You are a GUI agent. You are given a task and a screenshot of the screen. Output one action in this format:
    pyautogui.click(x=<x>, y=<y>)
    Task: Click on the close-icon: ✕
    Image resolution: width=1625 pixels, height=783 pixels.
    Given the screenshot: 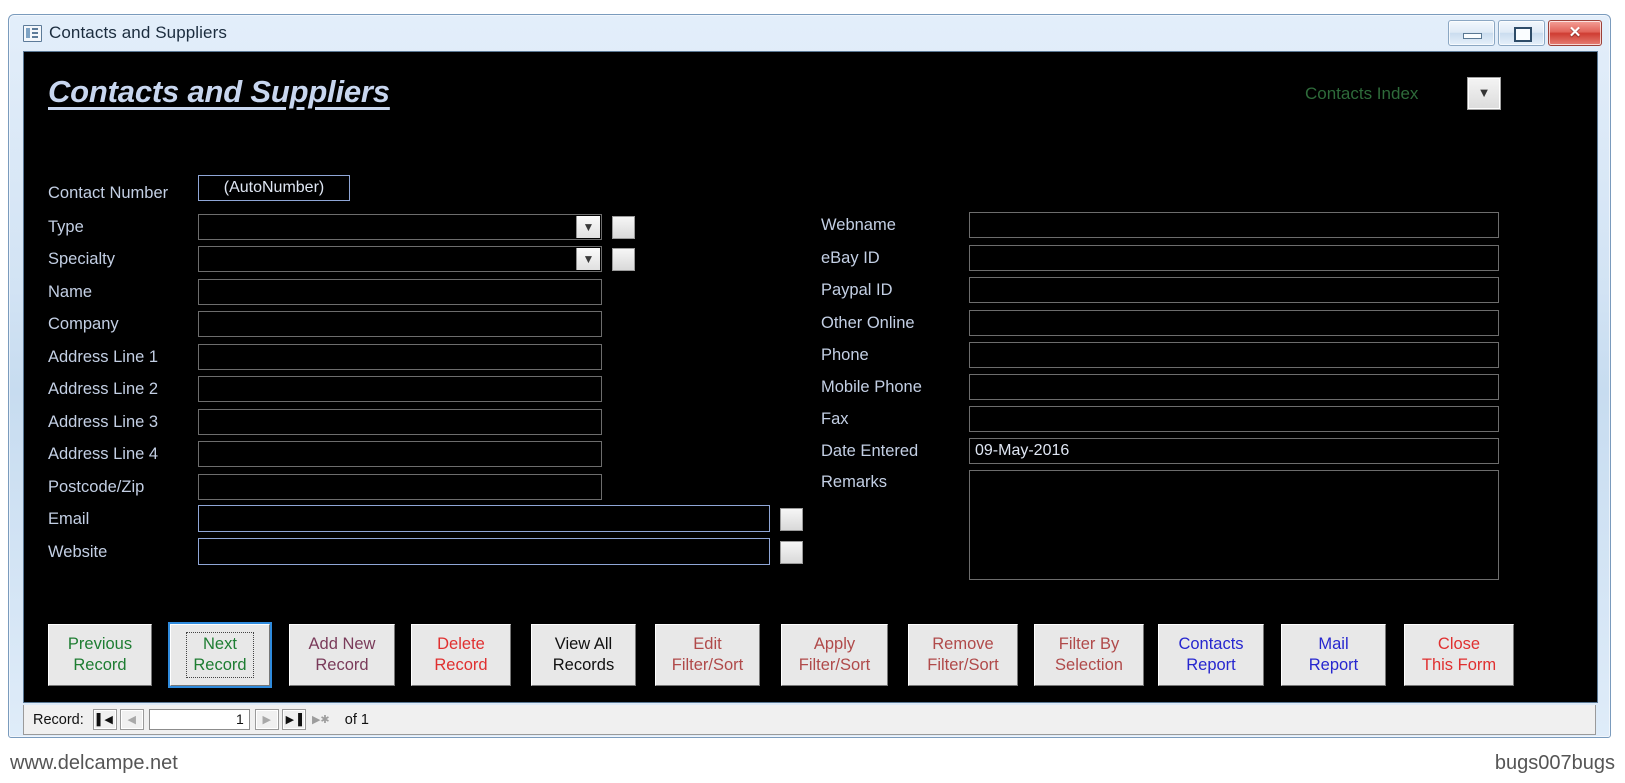 What is the action you would take?
    pyautogui.click(x=1575, y=32)
    